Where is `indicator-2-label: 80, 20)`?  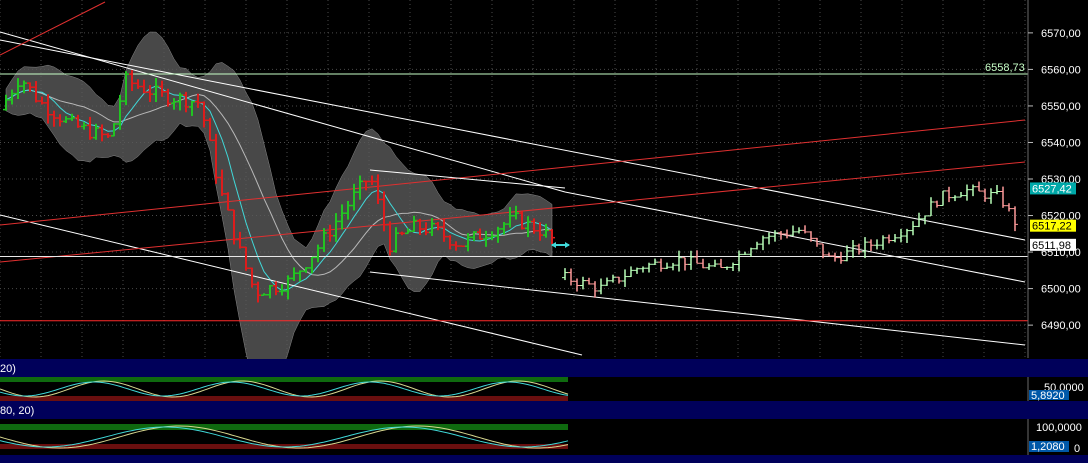 indicator-2-label: 80, 20) is located at coordinates (17, 411).